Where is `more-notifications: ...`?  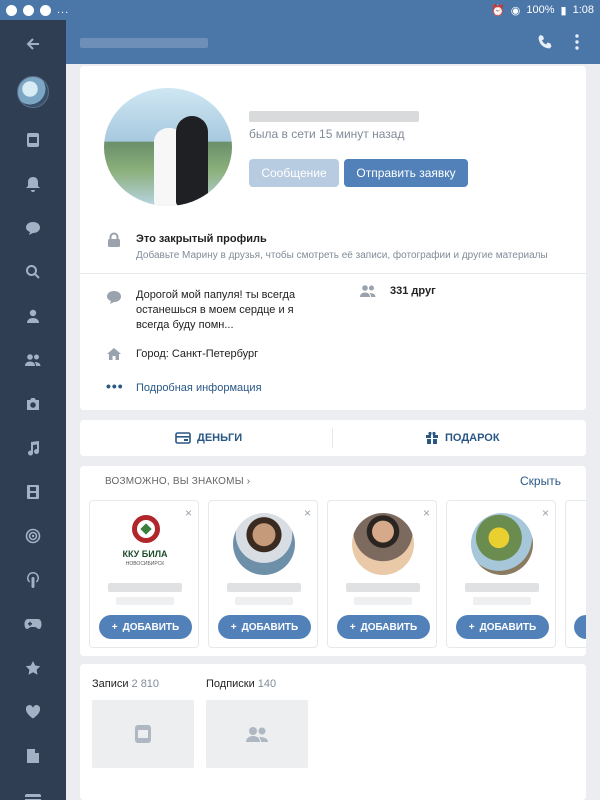 more-notifications: ... is located at coordinates (63, 10).